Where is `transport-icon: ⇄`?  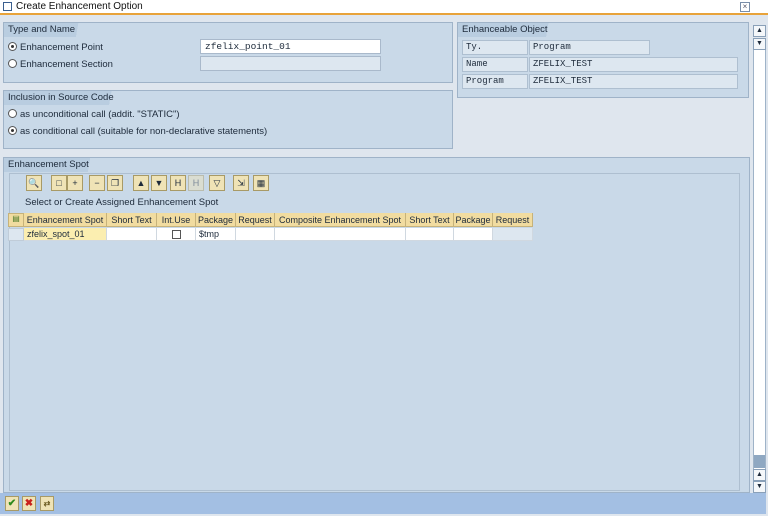
transport-icon: ⇄ is located at coordinates (47, 503).